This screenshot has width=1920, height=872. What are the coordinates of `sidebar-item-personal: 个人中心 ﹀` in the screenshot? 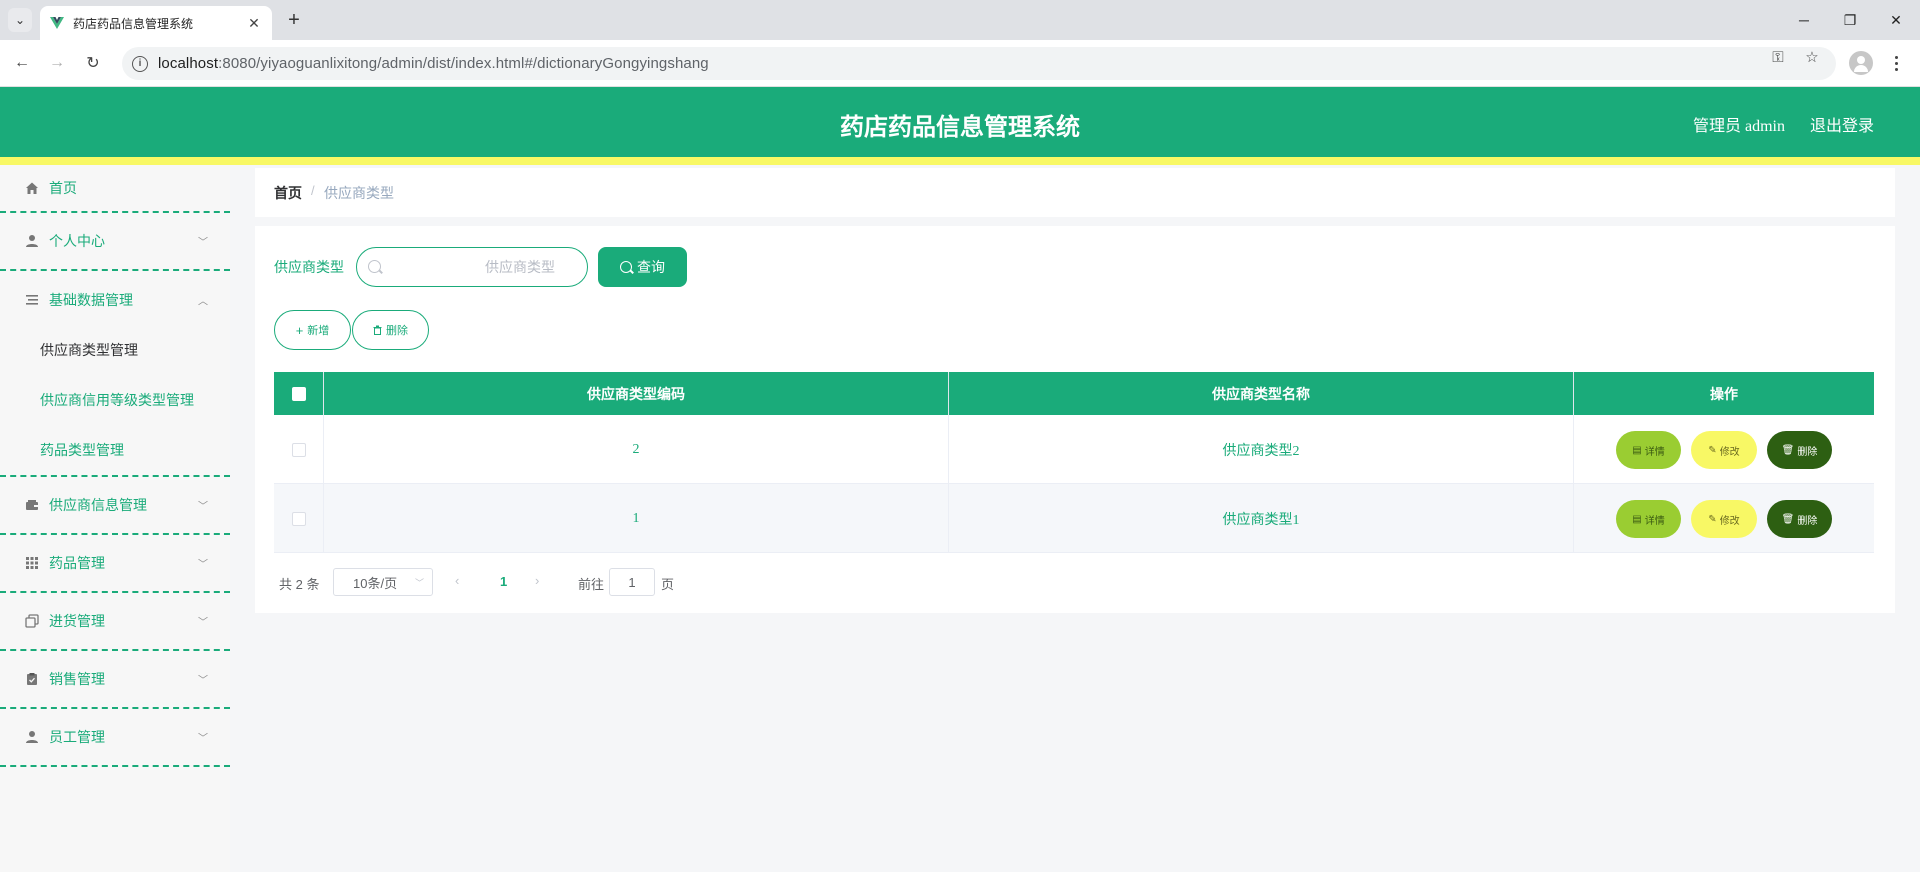 It's located at (115, 242).